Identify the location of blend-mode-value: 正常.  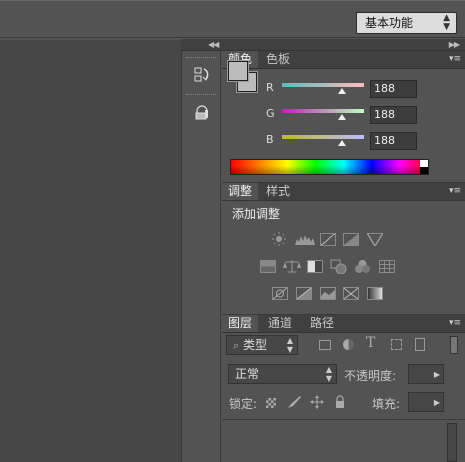
(247, 374).